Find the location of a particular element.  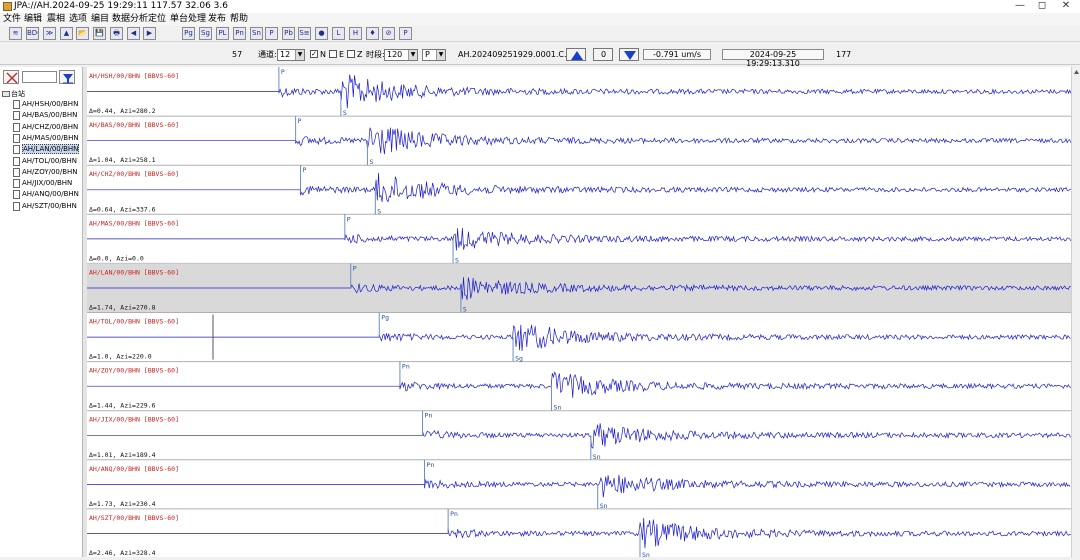

trace-label: AH/JIX/00/BHN [BBVS-60] is located at coordinates (134, 420).